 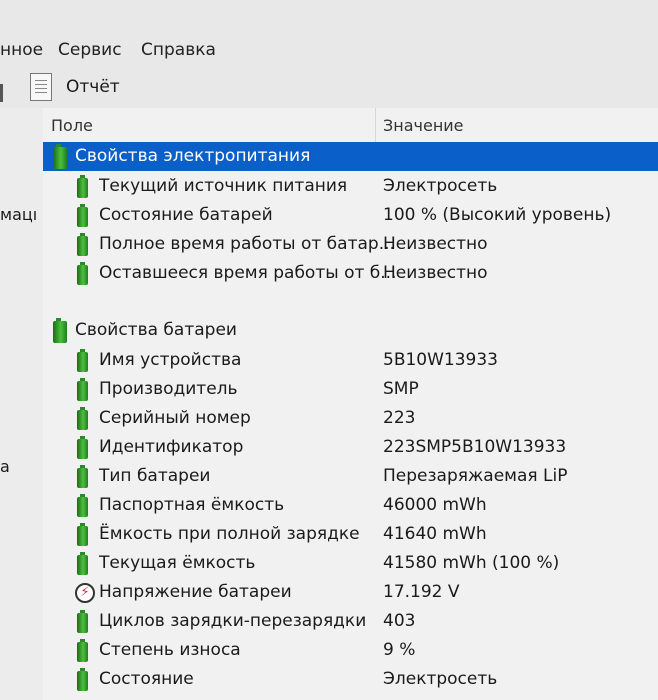 I want to click on nav-item-fragment: а, so click(x=5, y=466).